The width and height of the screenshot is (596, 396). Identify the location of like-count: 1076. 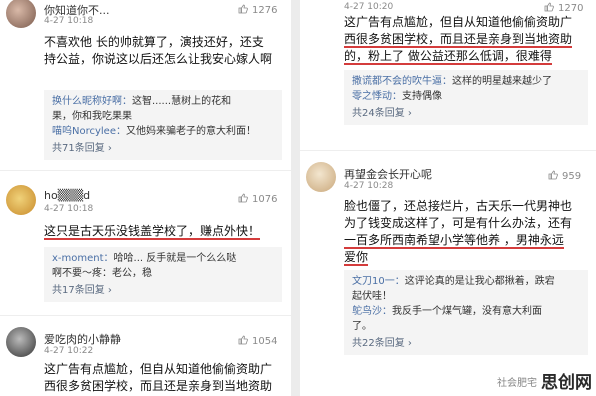
(265, 199).